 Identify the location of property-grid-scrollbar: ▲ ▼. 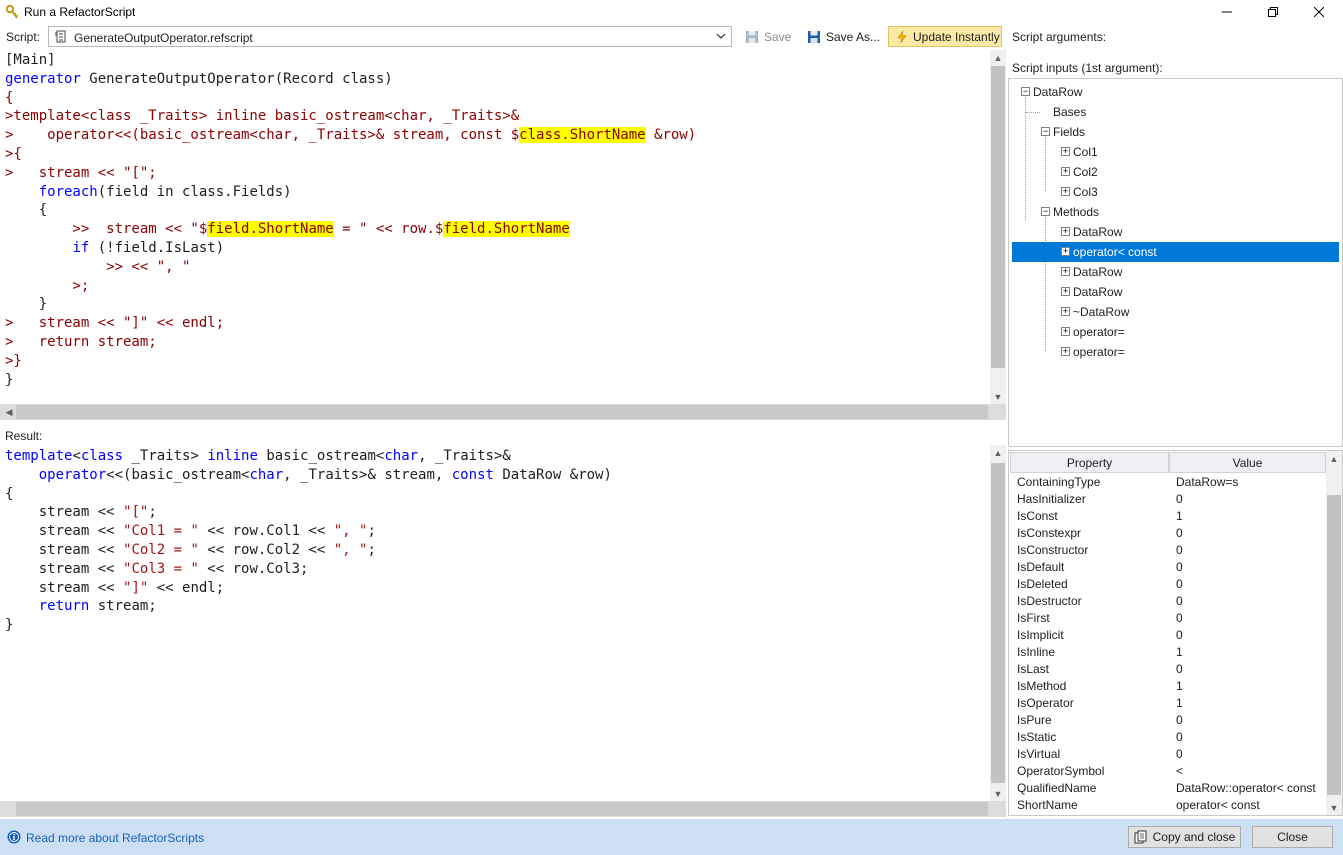
(1334, 633).